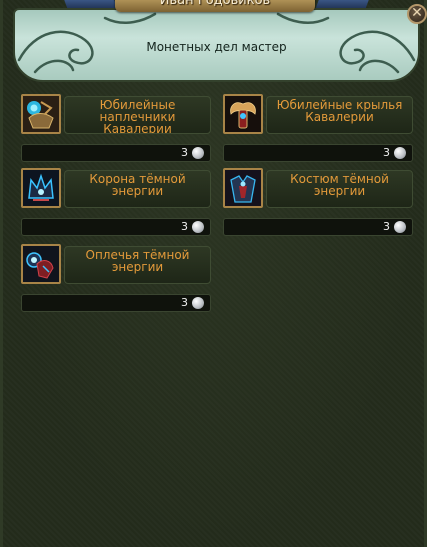 This screenshot has height=547, width=427. I want to click on shop-item-header: Корона тёмной энергии, so click(116, 189).